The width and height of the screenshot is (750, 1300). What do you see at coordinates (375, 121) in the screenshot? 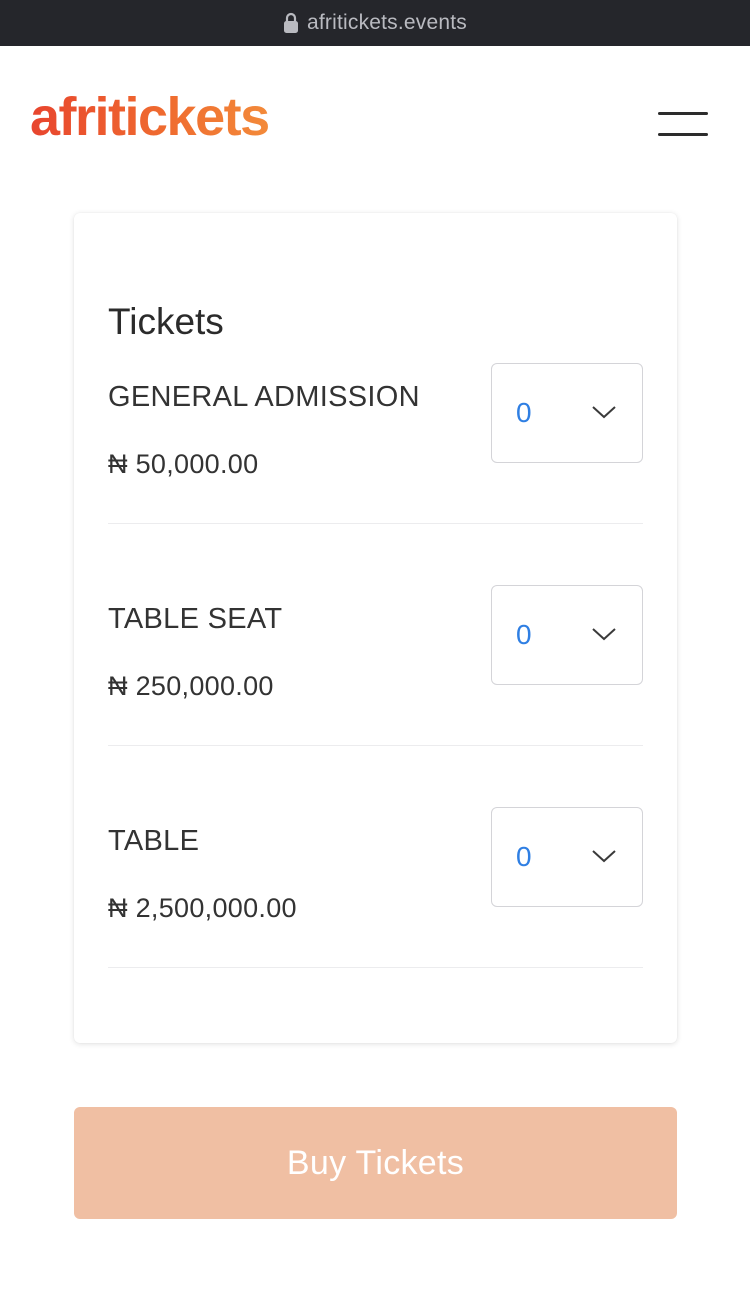
I see `site-header: afritickets` at bounding box center [375, 121].